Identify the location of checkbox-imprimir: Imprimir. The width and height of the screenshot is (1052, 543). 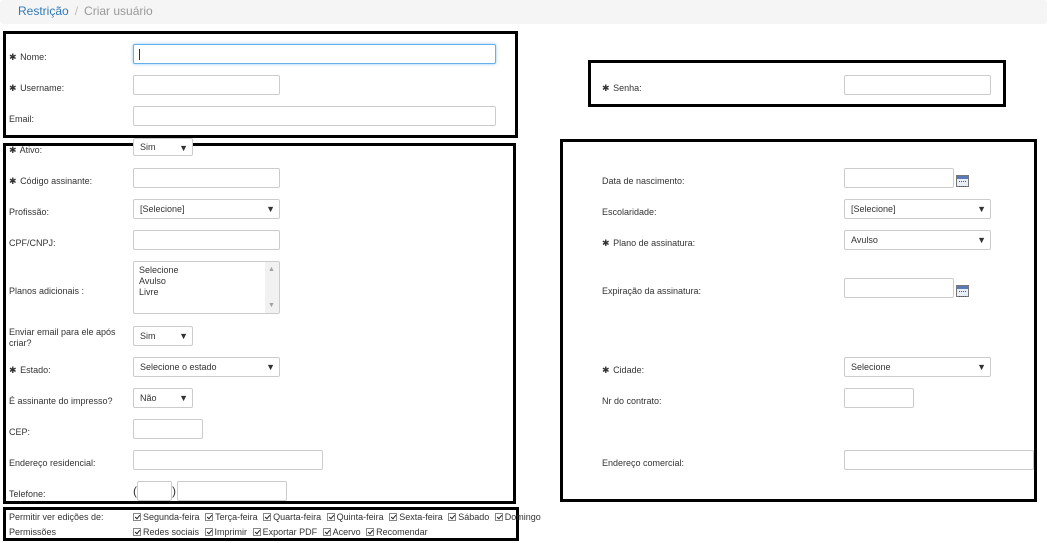
(225, 532).